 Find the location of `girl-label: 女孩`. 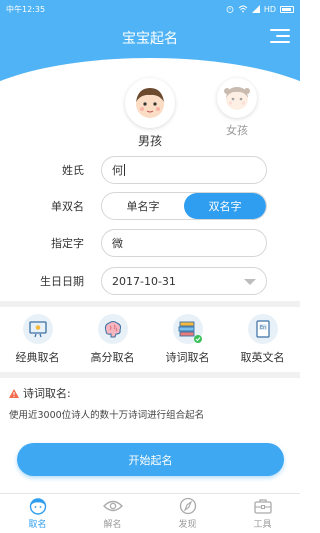

girl-label: 女孩 is located at coordinates (237, 130).